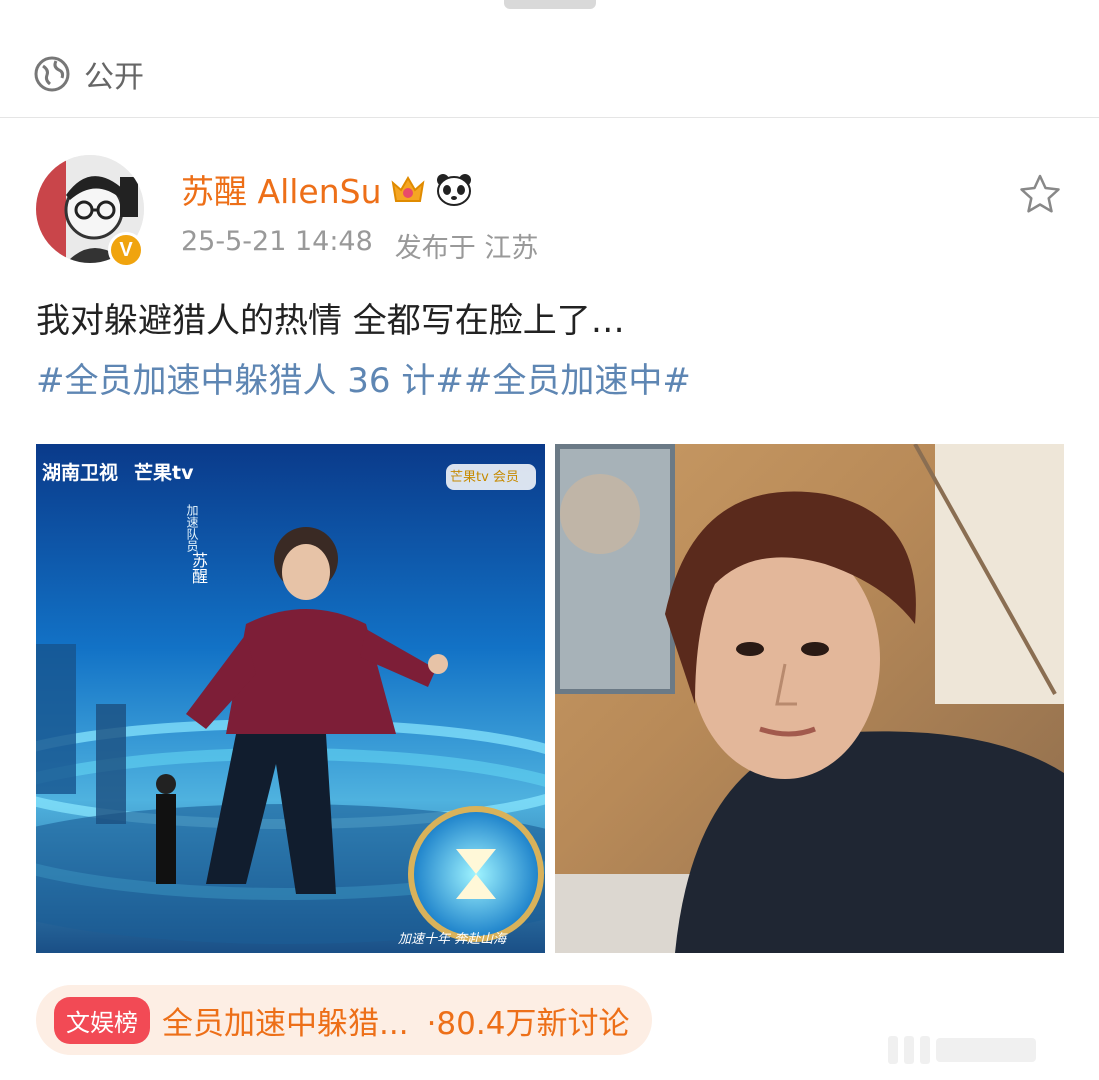  Describe the element at coordinates (80, 473) in the screenshot. I see `poster-logo-hunan: 湖南卫视` at that location.